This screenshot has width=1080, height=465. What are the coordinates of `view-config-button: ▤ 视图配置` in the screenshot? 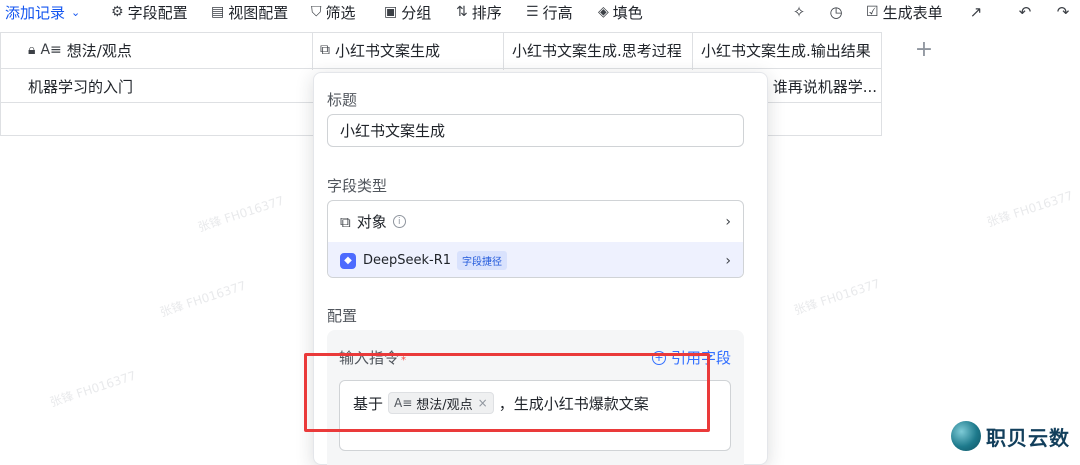 It's located at (249, 12).